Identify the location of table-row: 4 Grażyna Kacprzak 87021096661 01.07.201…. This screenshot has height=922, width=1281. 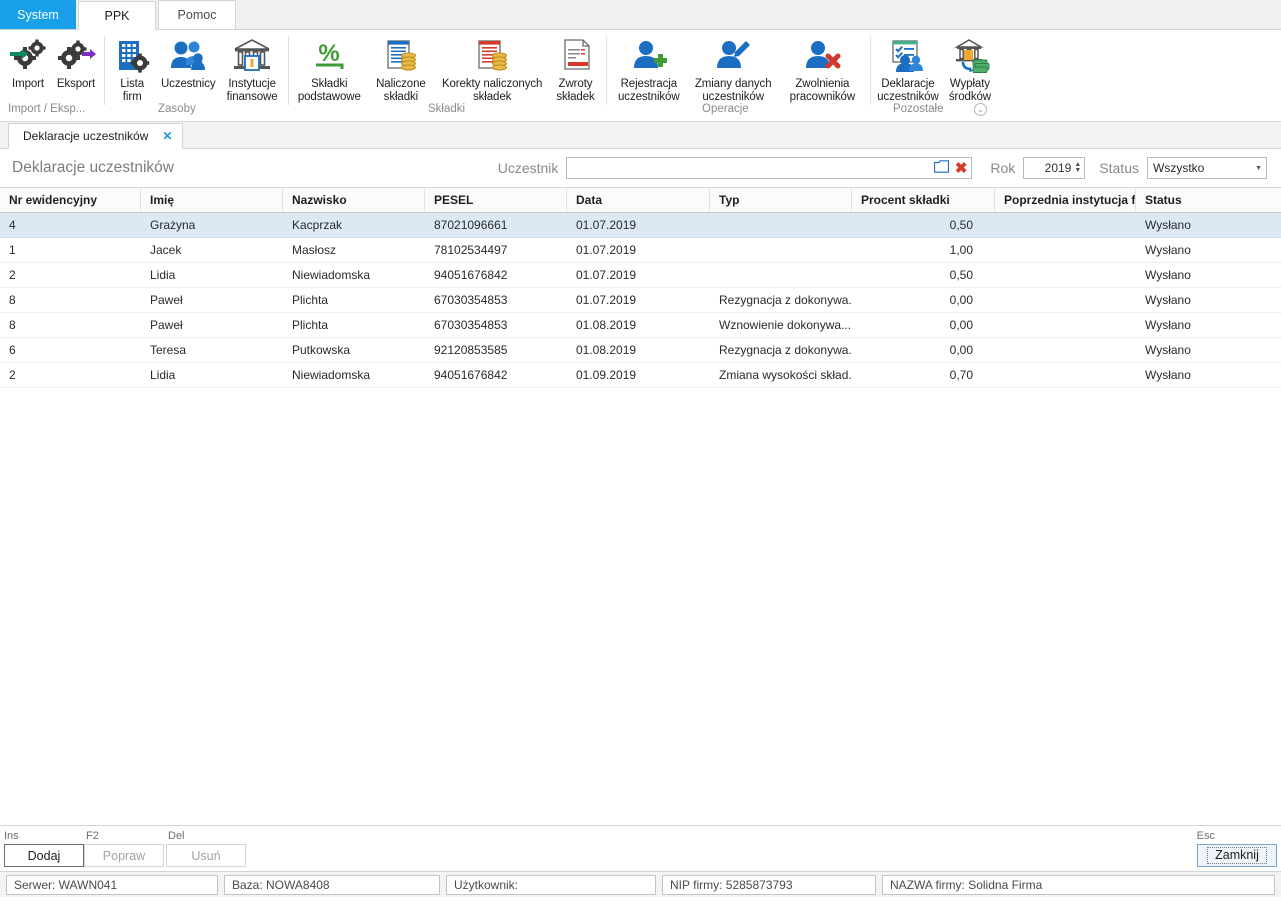
(640, 225).